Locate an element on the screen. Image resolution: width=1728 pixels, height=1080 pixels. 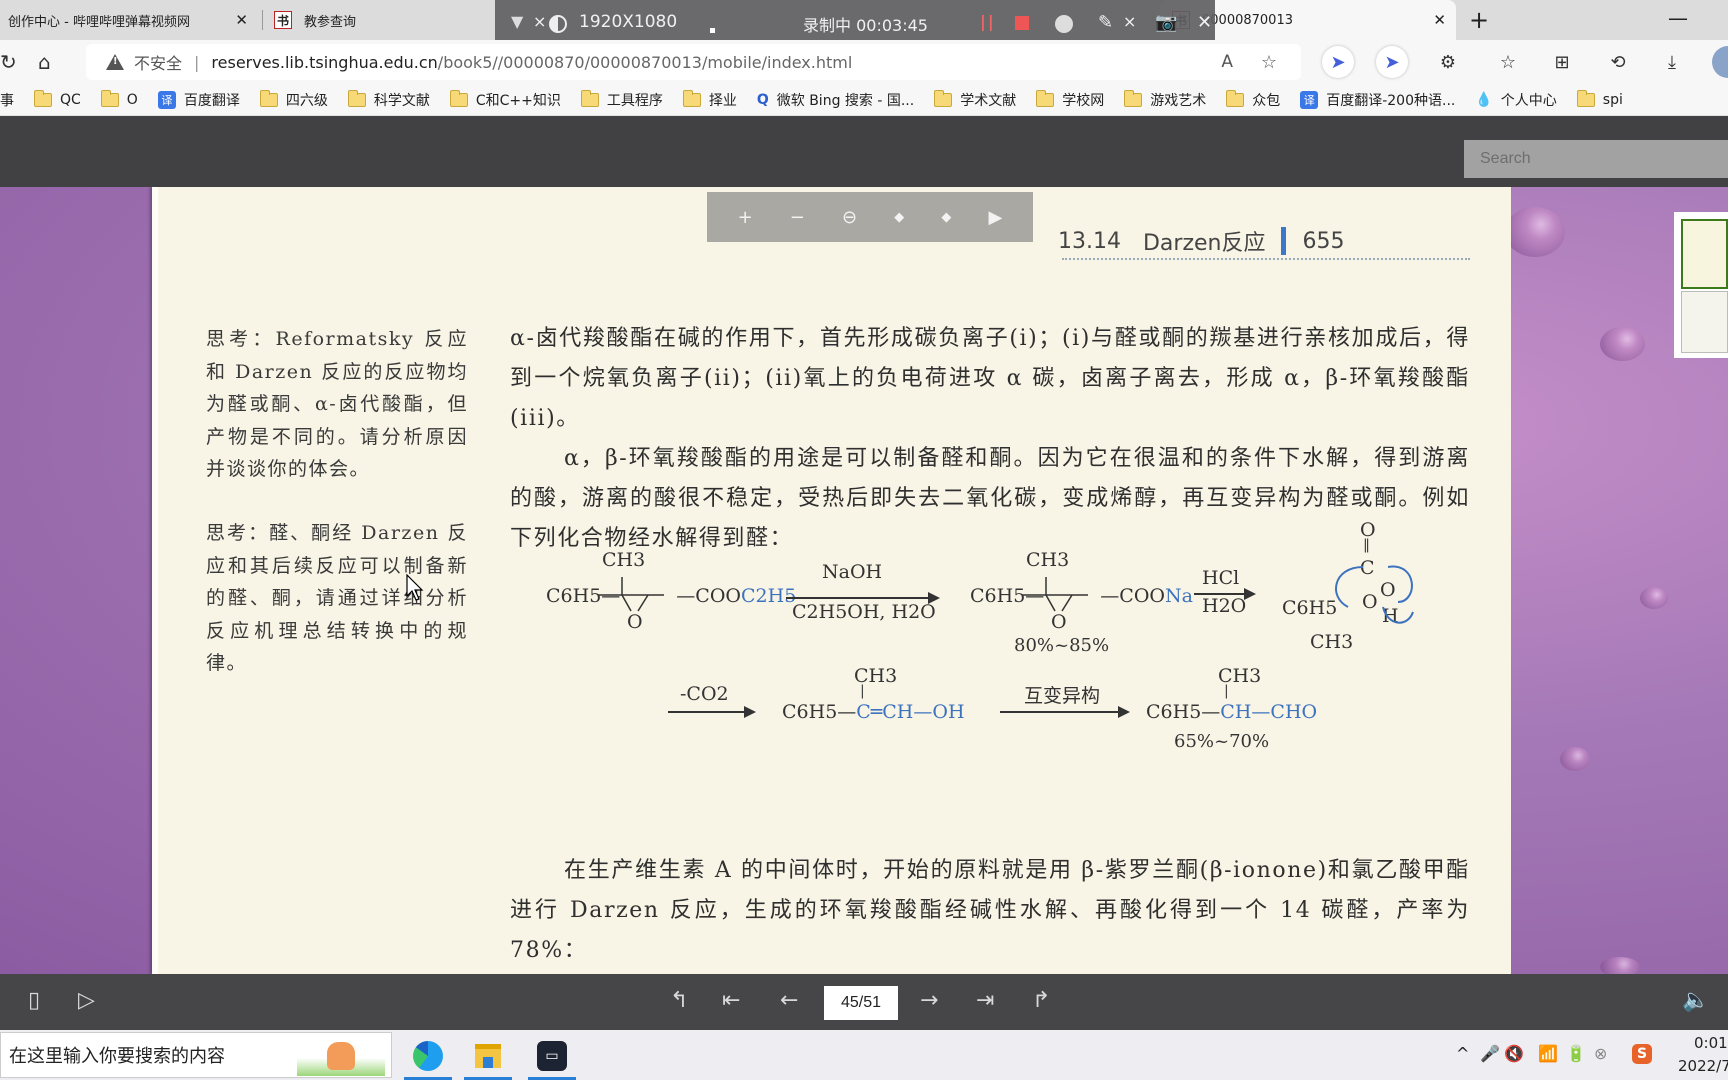
search-highlight-illustration is located at coordinates (341, 1056).